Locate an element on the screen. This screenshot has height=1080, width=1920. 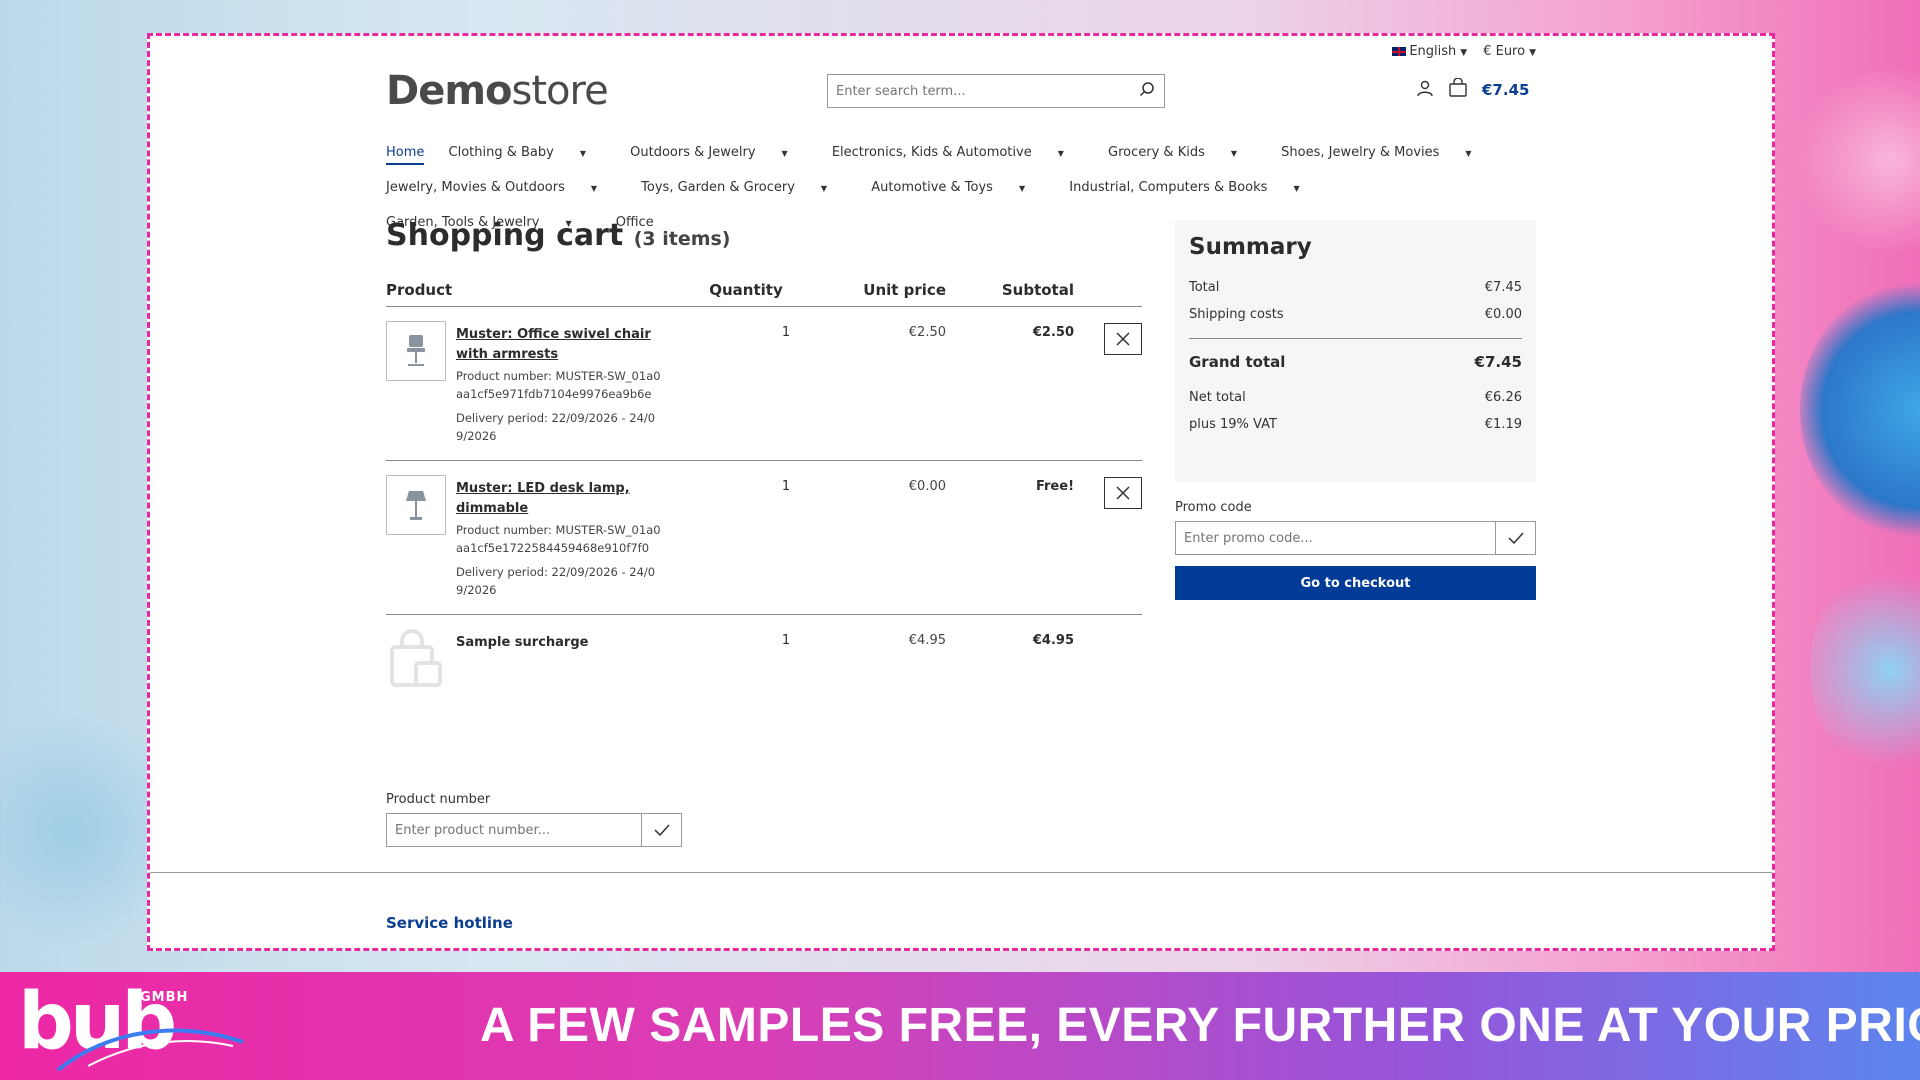
search-field is located at coordinates (996, 91).